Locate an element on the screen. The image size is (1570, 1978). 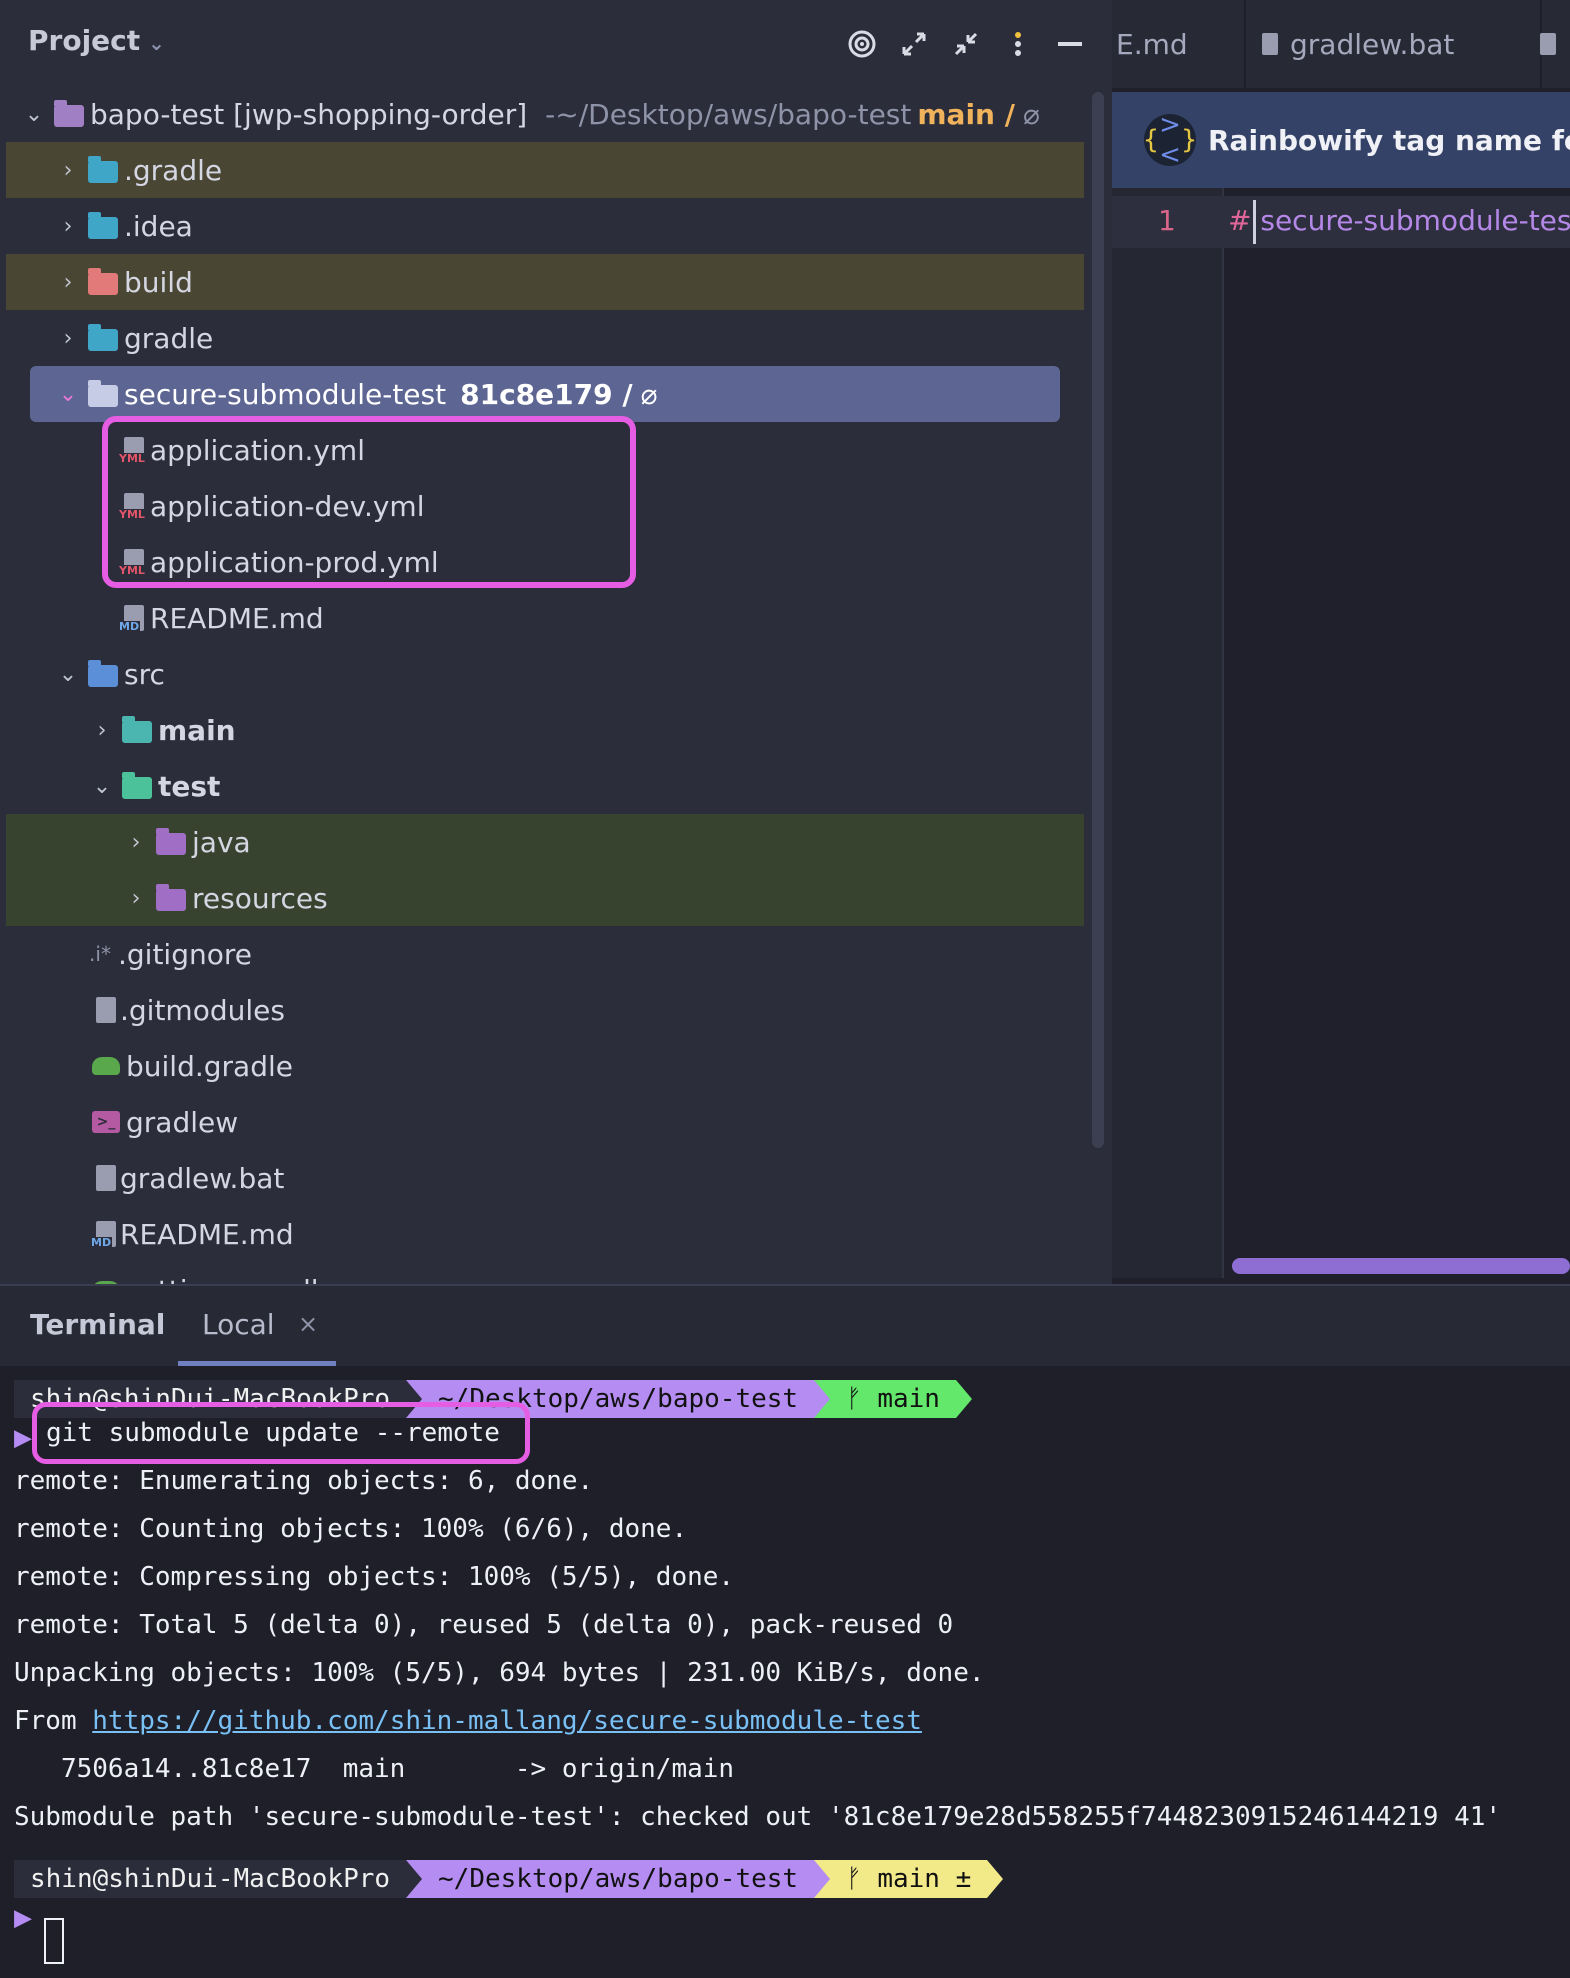
terminal-tab-local: Local × is located at coordinates (257, 1326).